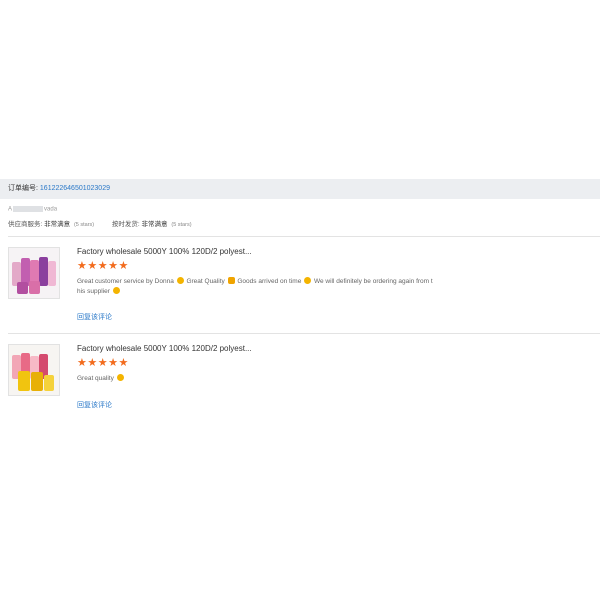 Image resolution: width=600 pixels, height=600 pixels. Describe the element at coordinates (125, 224) in the screenshot. I see `delivery-label: 按时发货:` at that location.